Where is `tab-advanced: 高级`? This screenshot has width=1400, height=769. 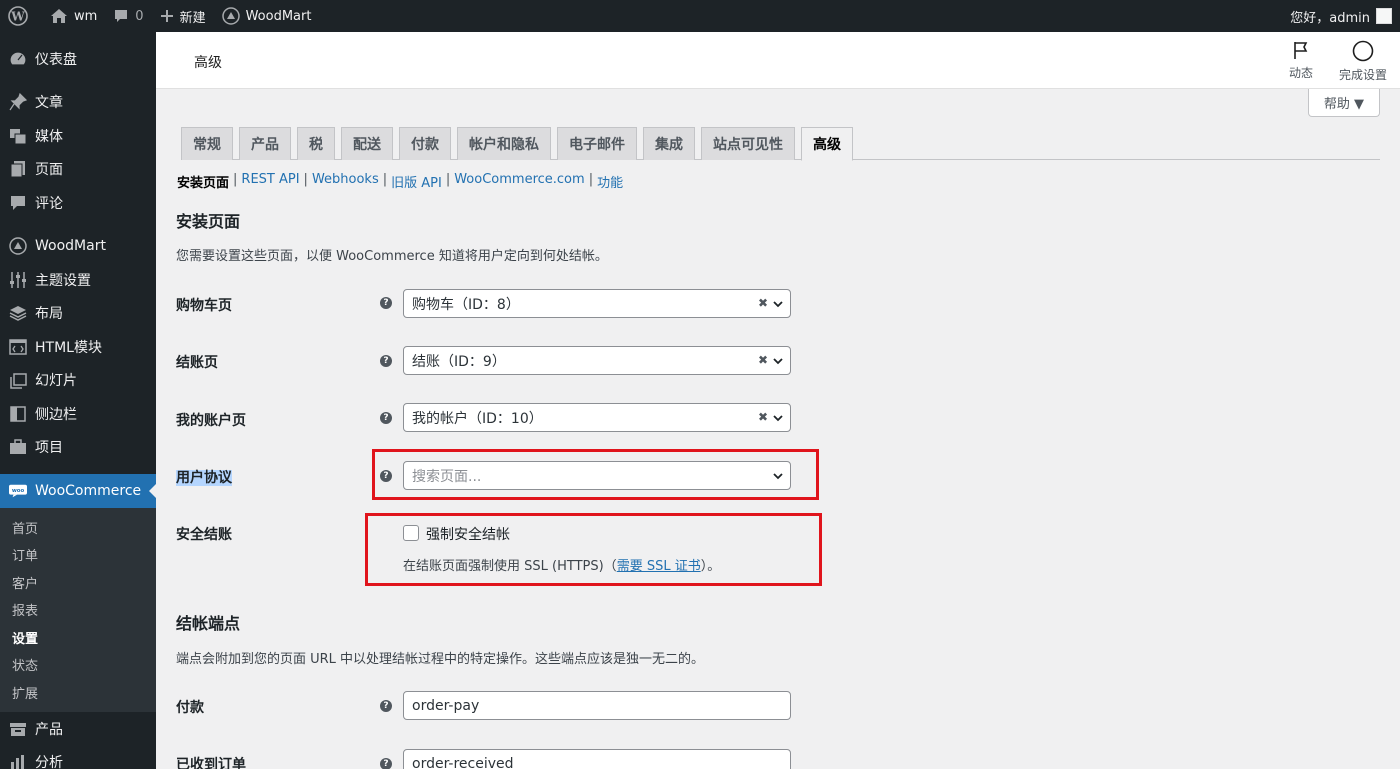 tab-advanced: 高级 is located at coordinates (827, 144).